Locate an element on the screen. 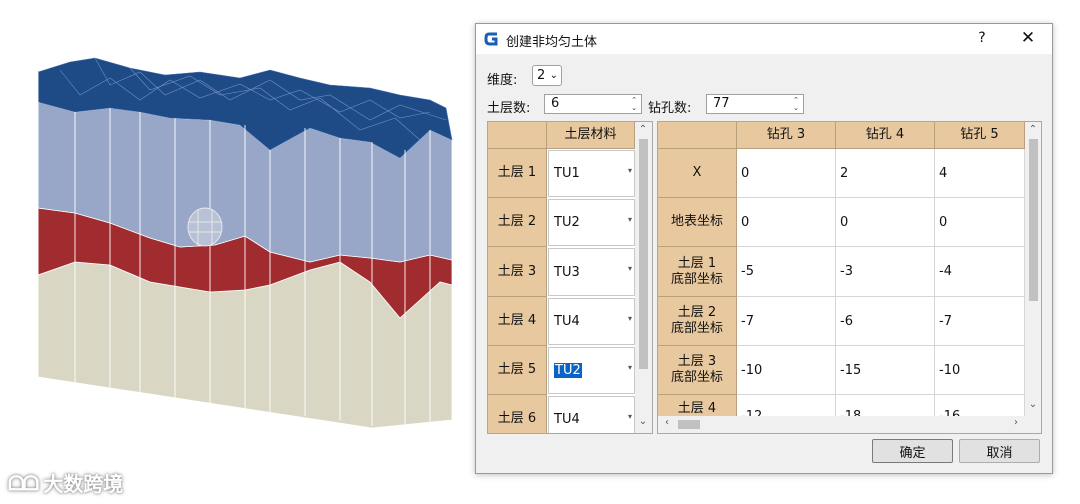  borehole-count-value: 77 is located at coordinates (721, 103).